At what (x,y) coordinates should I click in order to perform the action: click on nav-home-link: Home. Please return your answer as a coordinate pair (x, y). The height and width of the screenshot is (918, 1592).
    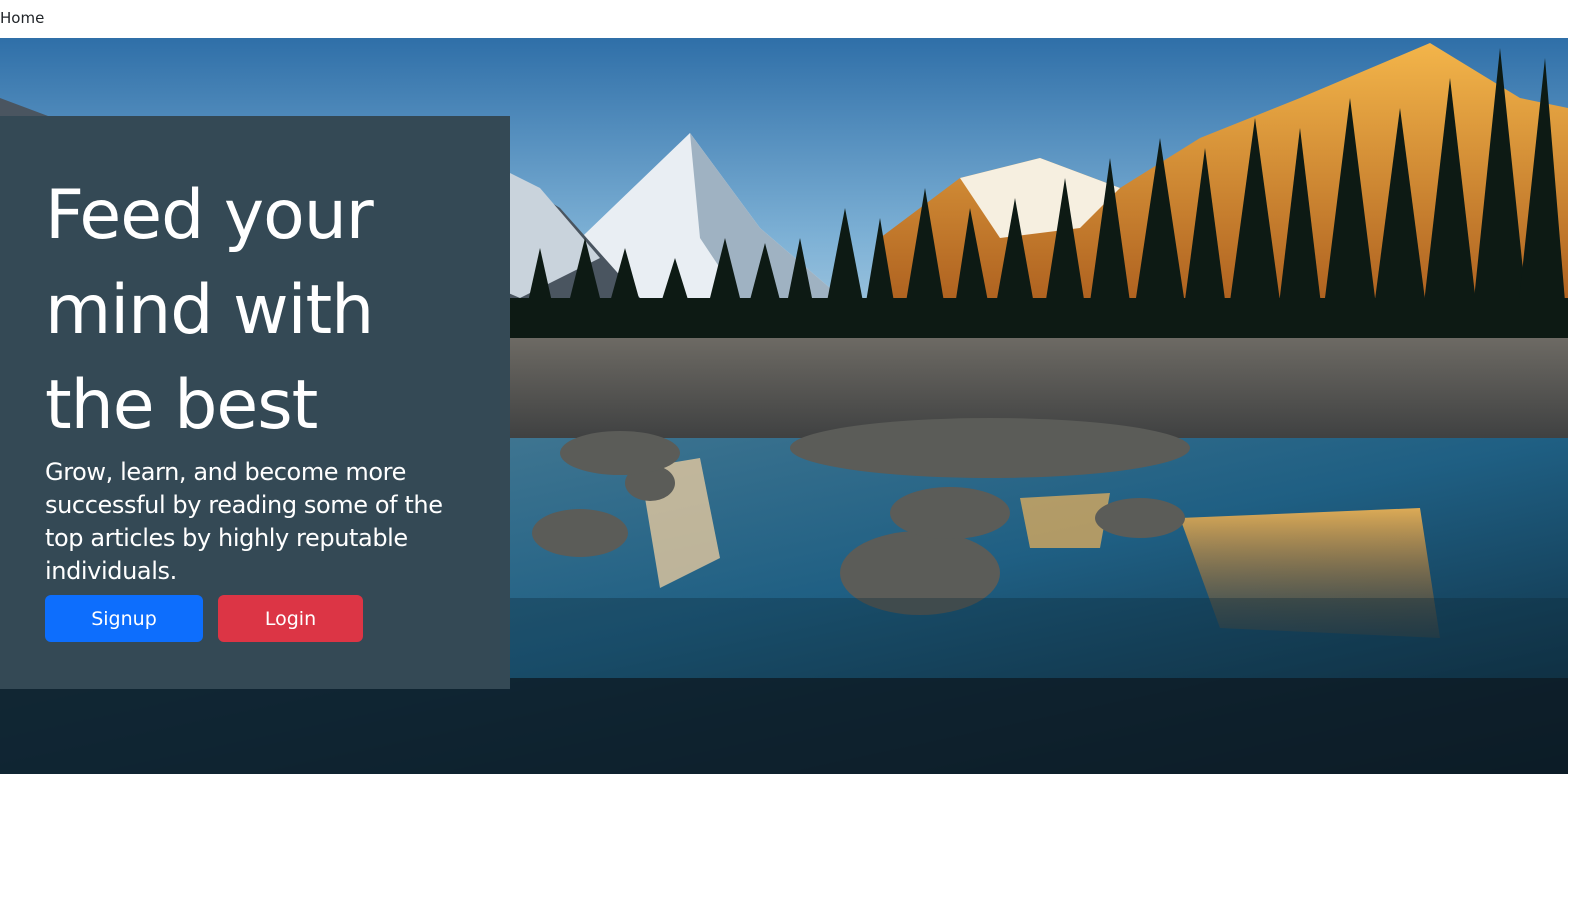
    Looking at the image, I should click on (22, 18).